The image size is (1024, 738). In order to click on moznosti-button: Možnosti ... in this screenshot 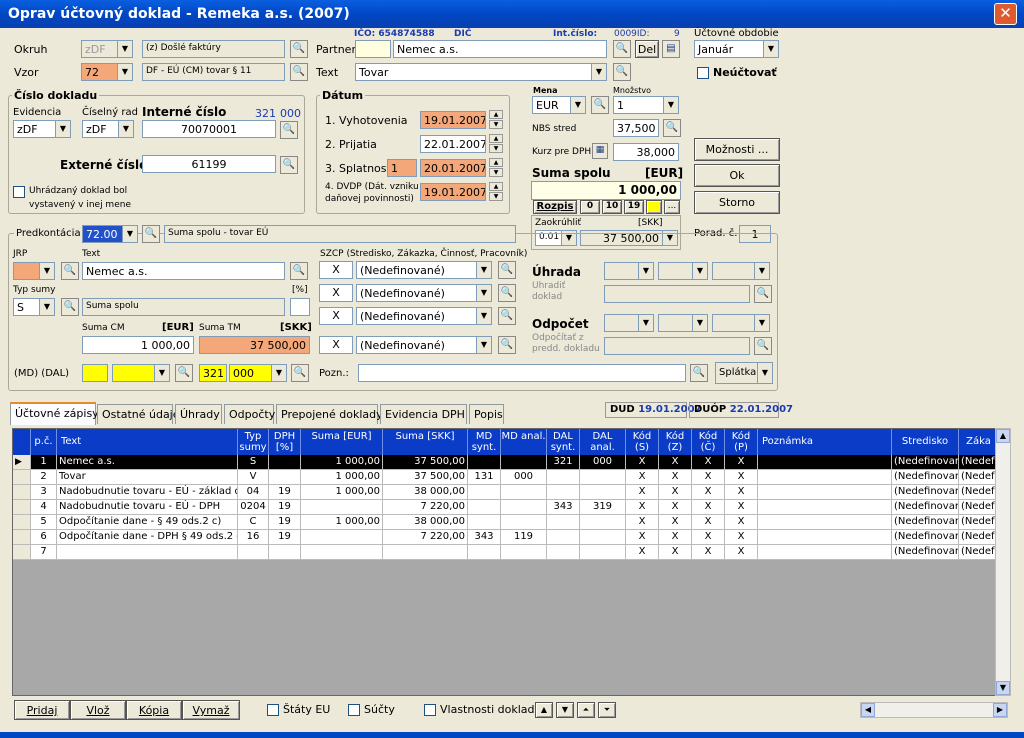, I will do `click(737, 149)`.